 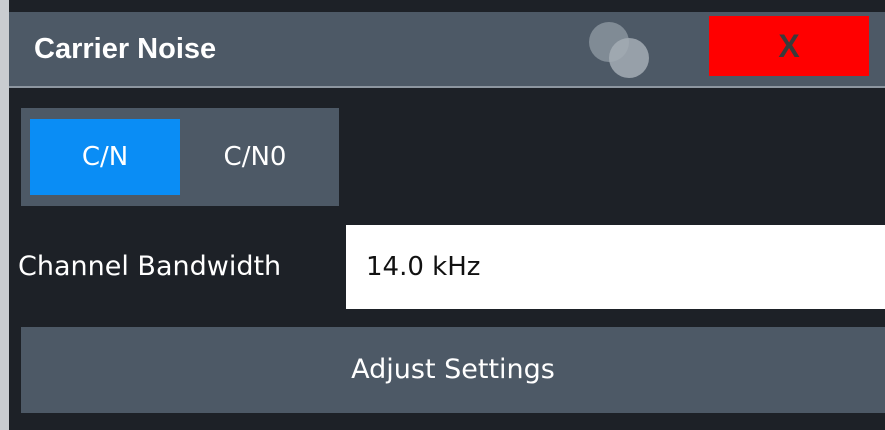 What do you see at coordinates (255, 157) in the screenshot?
I see `toggle-option-cn0: C/N0` at bounding box center [255, 157].